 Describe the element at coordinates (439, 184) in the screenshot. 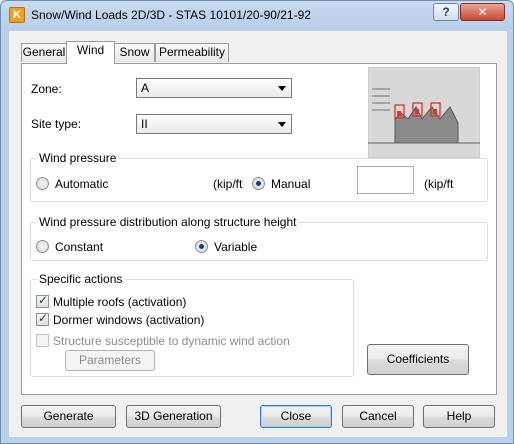

I see `manual-unit-label: (kip/ft` at that location.